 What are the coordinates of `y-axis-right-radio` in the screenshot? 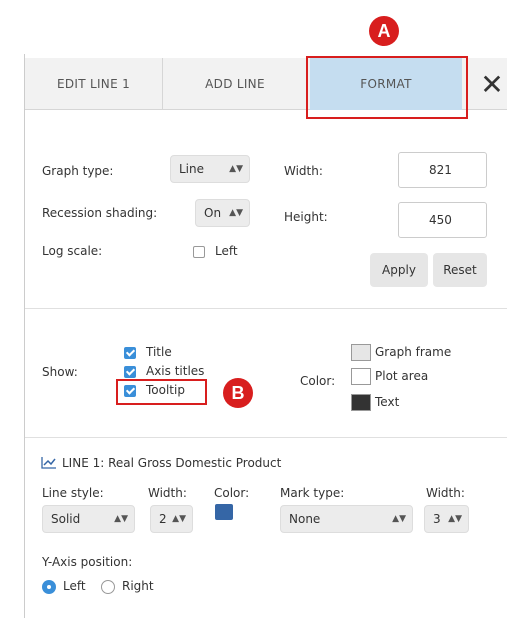 It's located at (108, 587).